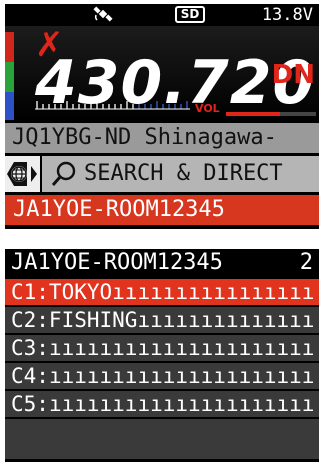 The height and width of the screenshot is (468, 326). Describe the element at coordinates (293, 75) in the screenshot. I see `mode-indicator: DN` at that location.